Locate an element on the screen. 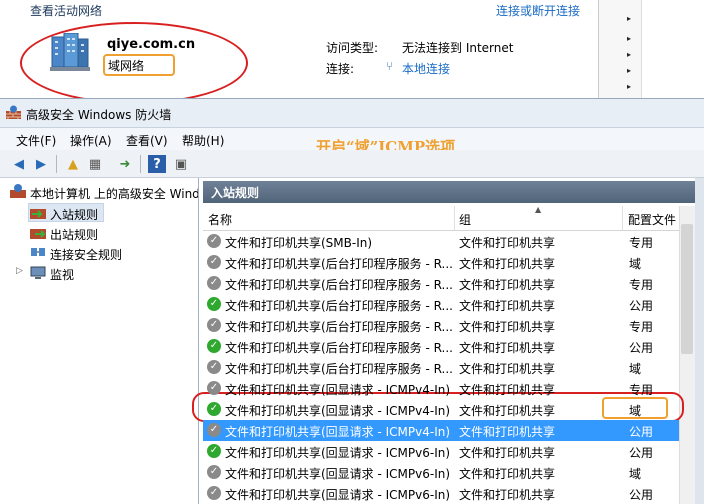 The height and width of the screenshot is (504, 704). back-icon: ◀ is located at coordinates (19, 164).